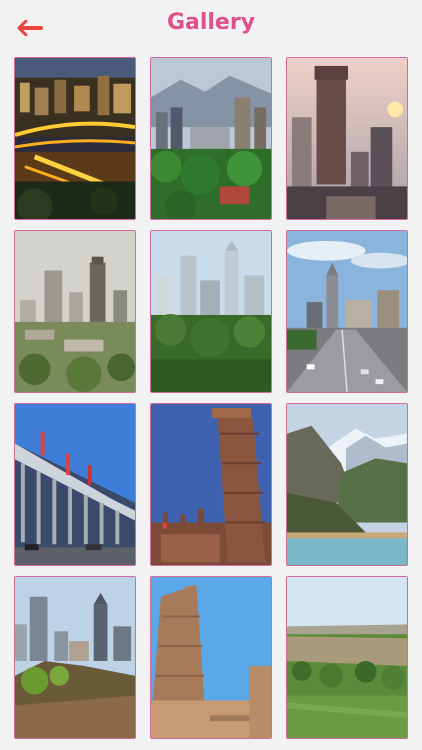 This screenshot has width=422, height=750. I want to click on photo-towers-rocky-hill, so click(75, 657).